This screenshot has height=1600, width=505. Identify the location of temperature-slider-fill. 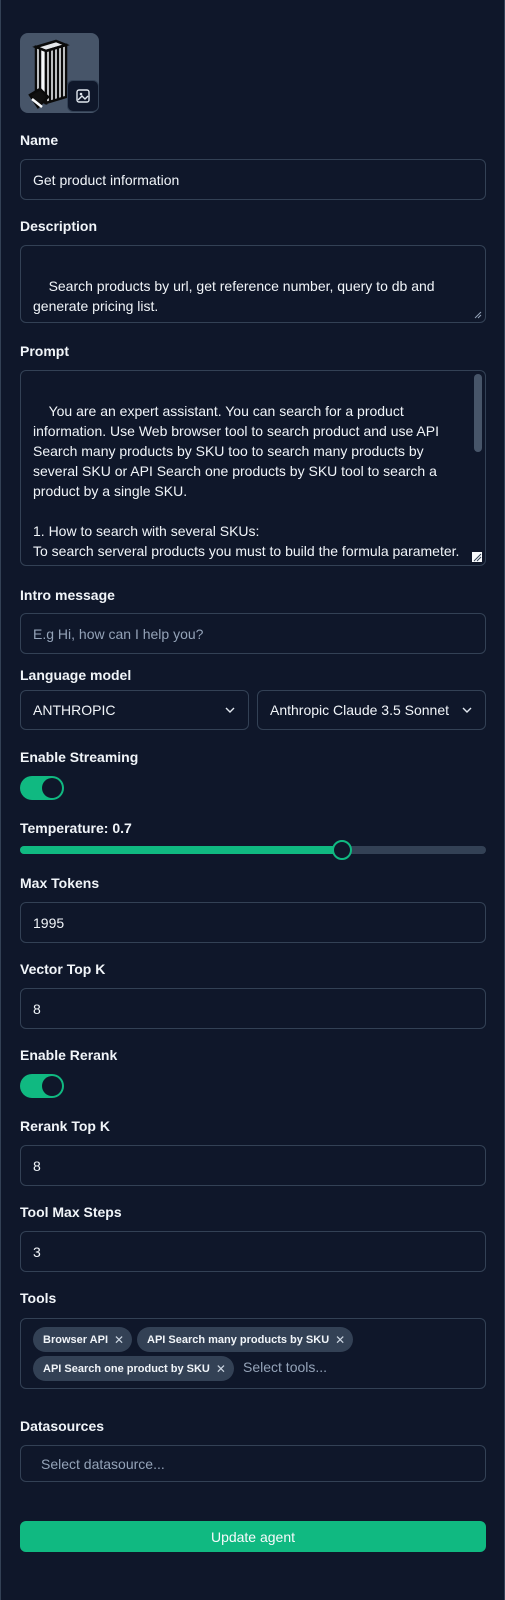
(181, 850).